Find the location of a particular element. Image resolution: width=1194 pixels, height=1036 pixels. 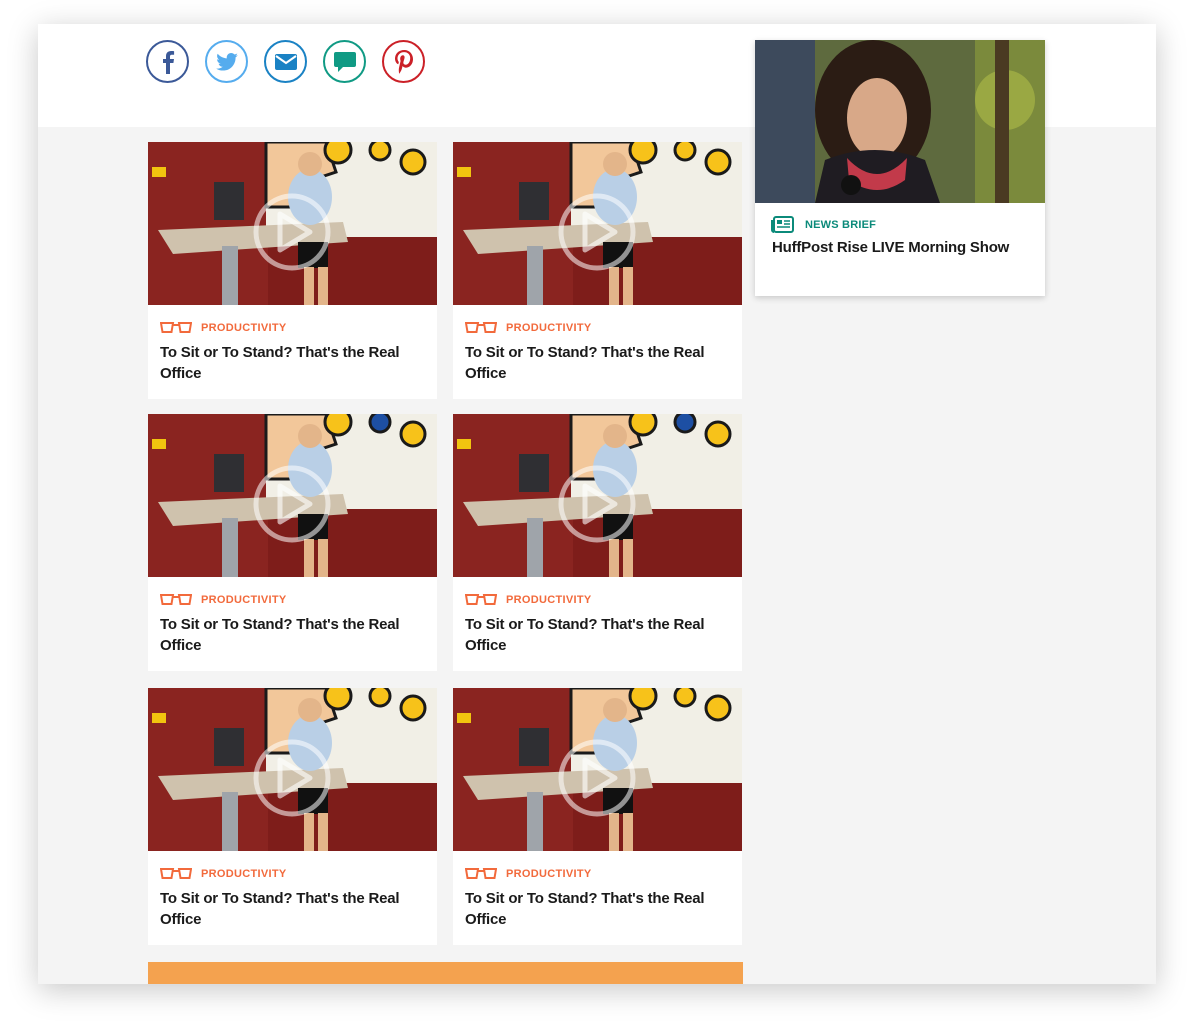

email-share-button is located at coordinates (285, 61).